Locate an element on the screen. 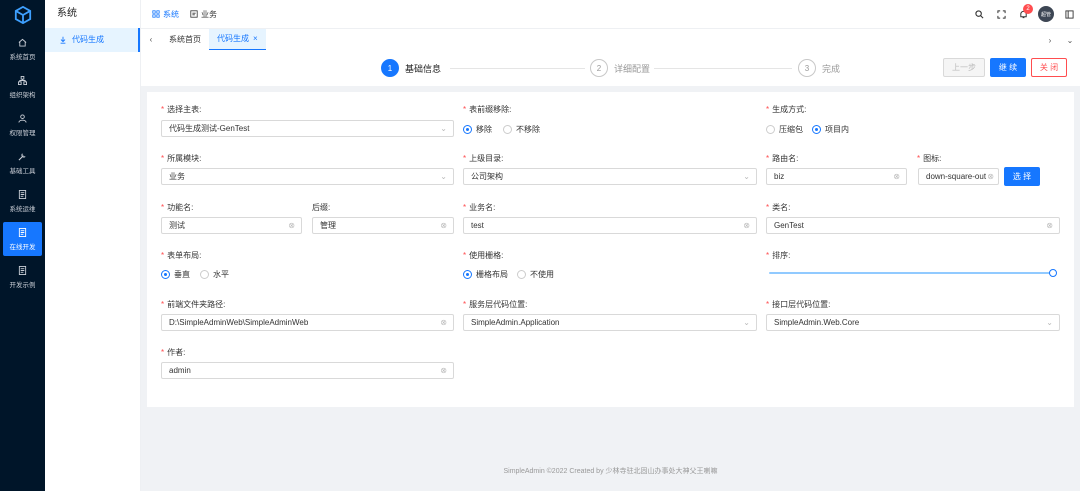 This screenshot has width=1080, height=491. home-icon is located at coordinates (23, 43).